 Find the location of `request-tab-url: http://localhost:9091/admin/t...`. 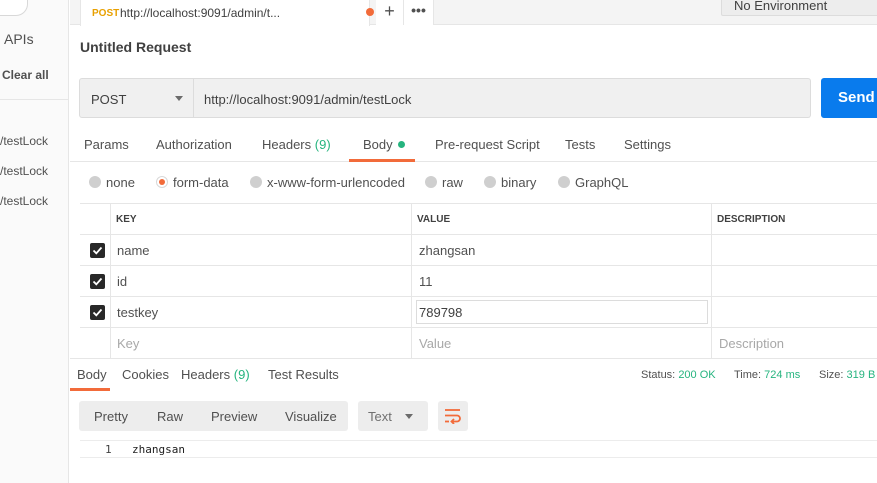

request-tab-url: http://localhost:9091/admin/t... is located at coordinates (200, 13).